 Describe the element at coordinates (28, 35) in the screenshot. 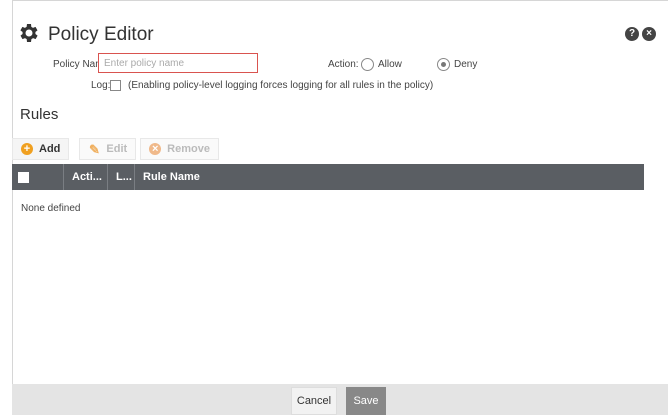

I see `gear-icon` at that location.